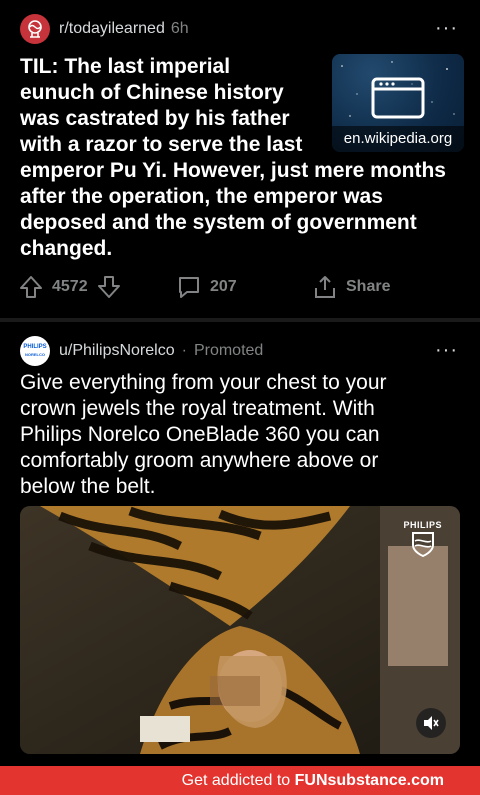 Image resolution: width=480 pixels, height=795 pixels. I want to click on vote-count: 4572, so click(70, 286).